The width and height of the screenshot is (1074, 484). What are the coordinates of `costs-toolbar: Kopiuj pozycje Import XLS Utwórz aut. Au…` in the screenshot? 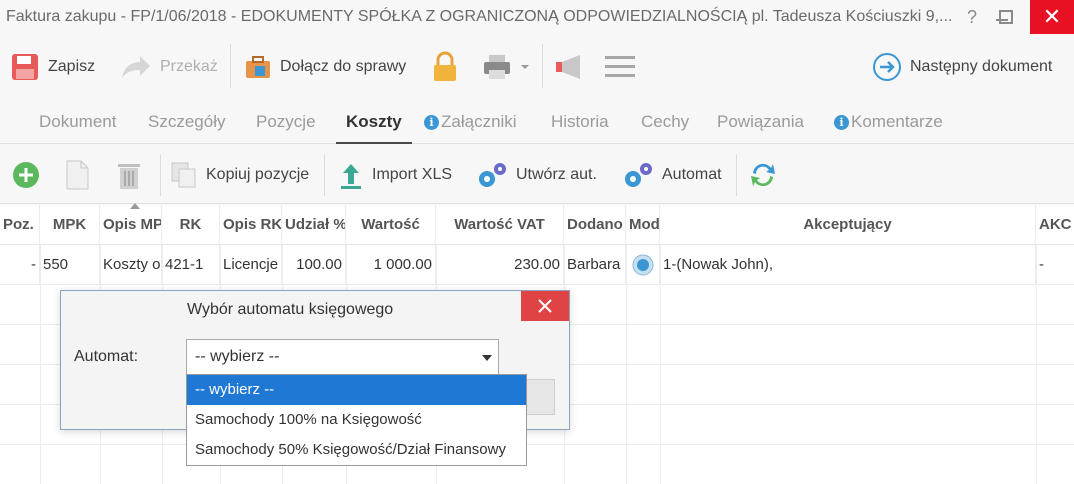 It's located at (537, 175).